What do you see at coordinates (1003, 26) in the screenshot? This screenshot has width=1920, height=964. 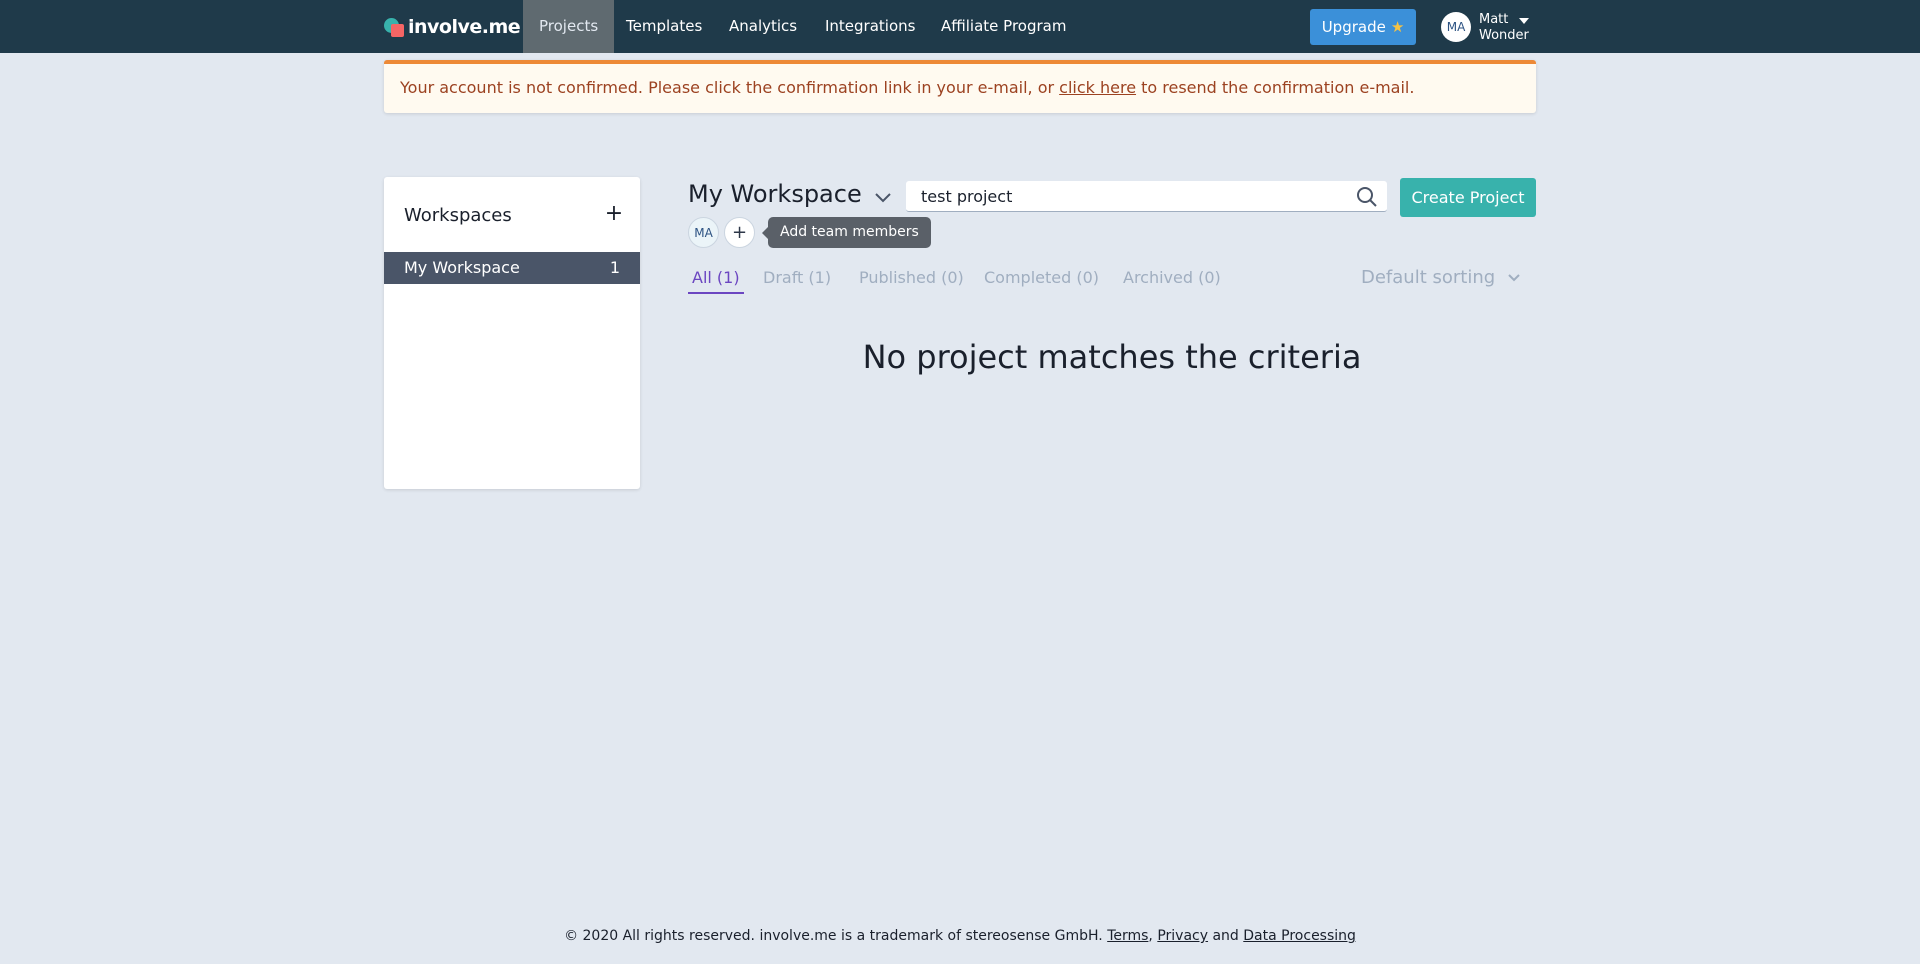 I see `nav-affiliate-program: Affiliate Program` at bounding box center [1003, 26].